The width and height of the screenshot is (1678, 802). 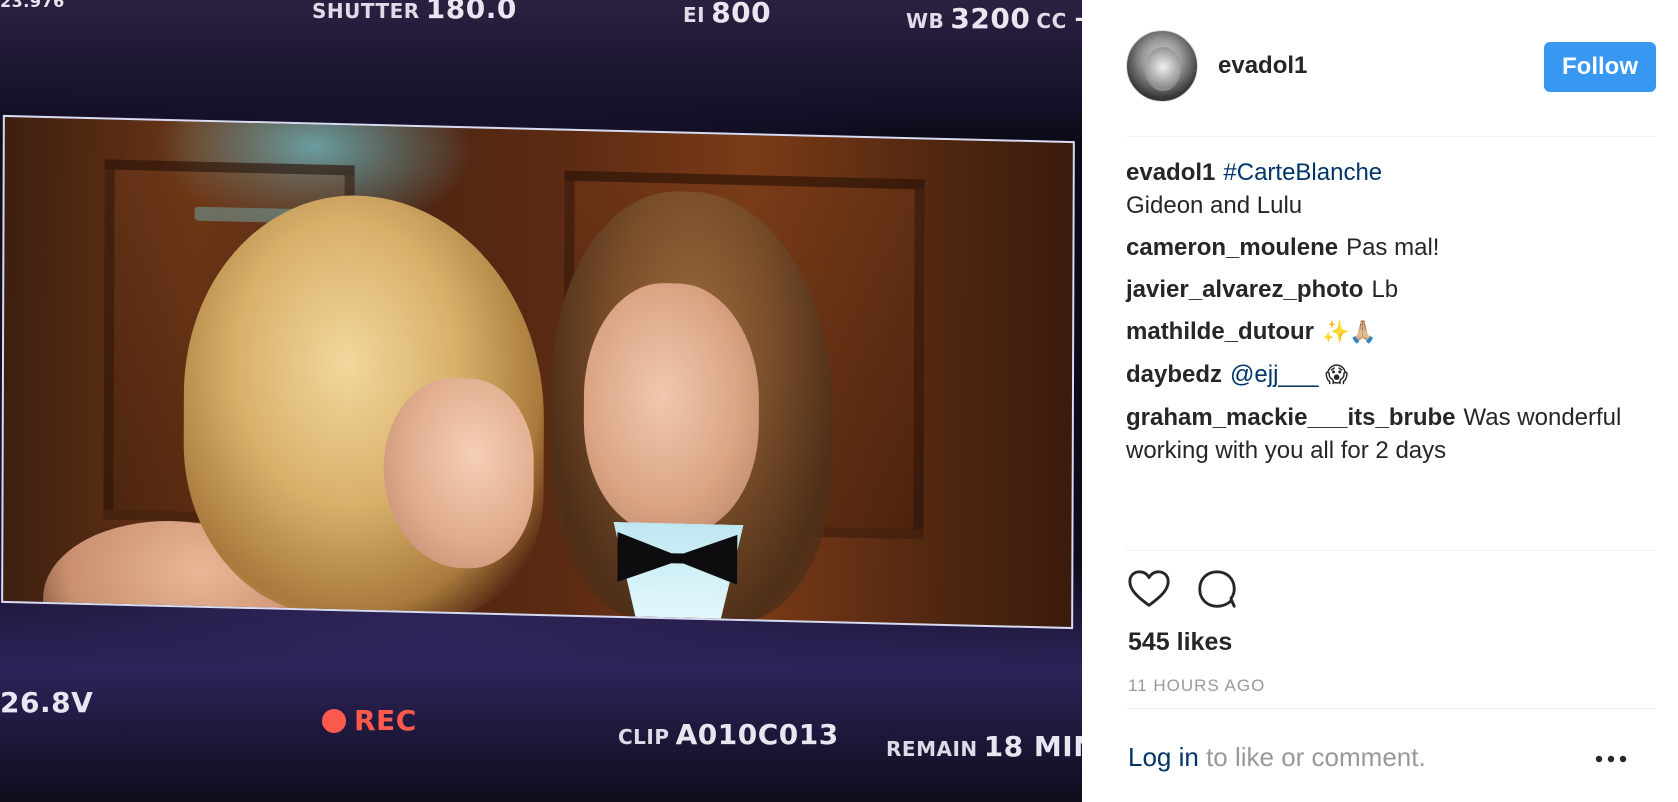 I want to click on login-link: Log in, so click(x=1163, y=757).